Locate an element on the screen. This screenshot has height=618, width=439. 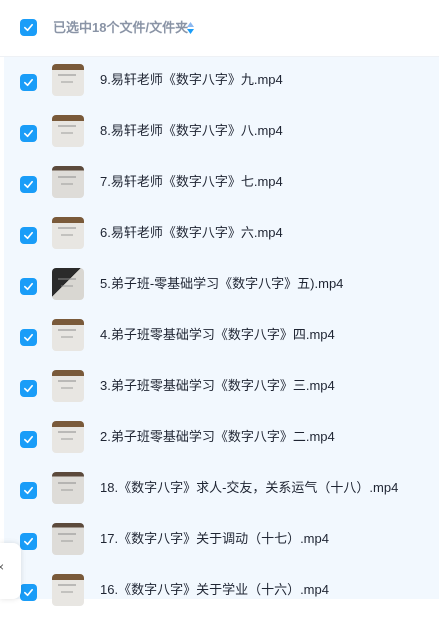
file-row: 7.易轩老师《数字八字》七.mp4 is located at coordinates (221, 184).